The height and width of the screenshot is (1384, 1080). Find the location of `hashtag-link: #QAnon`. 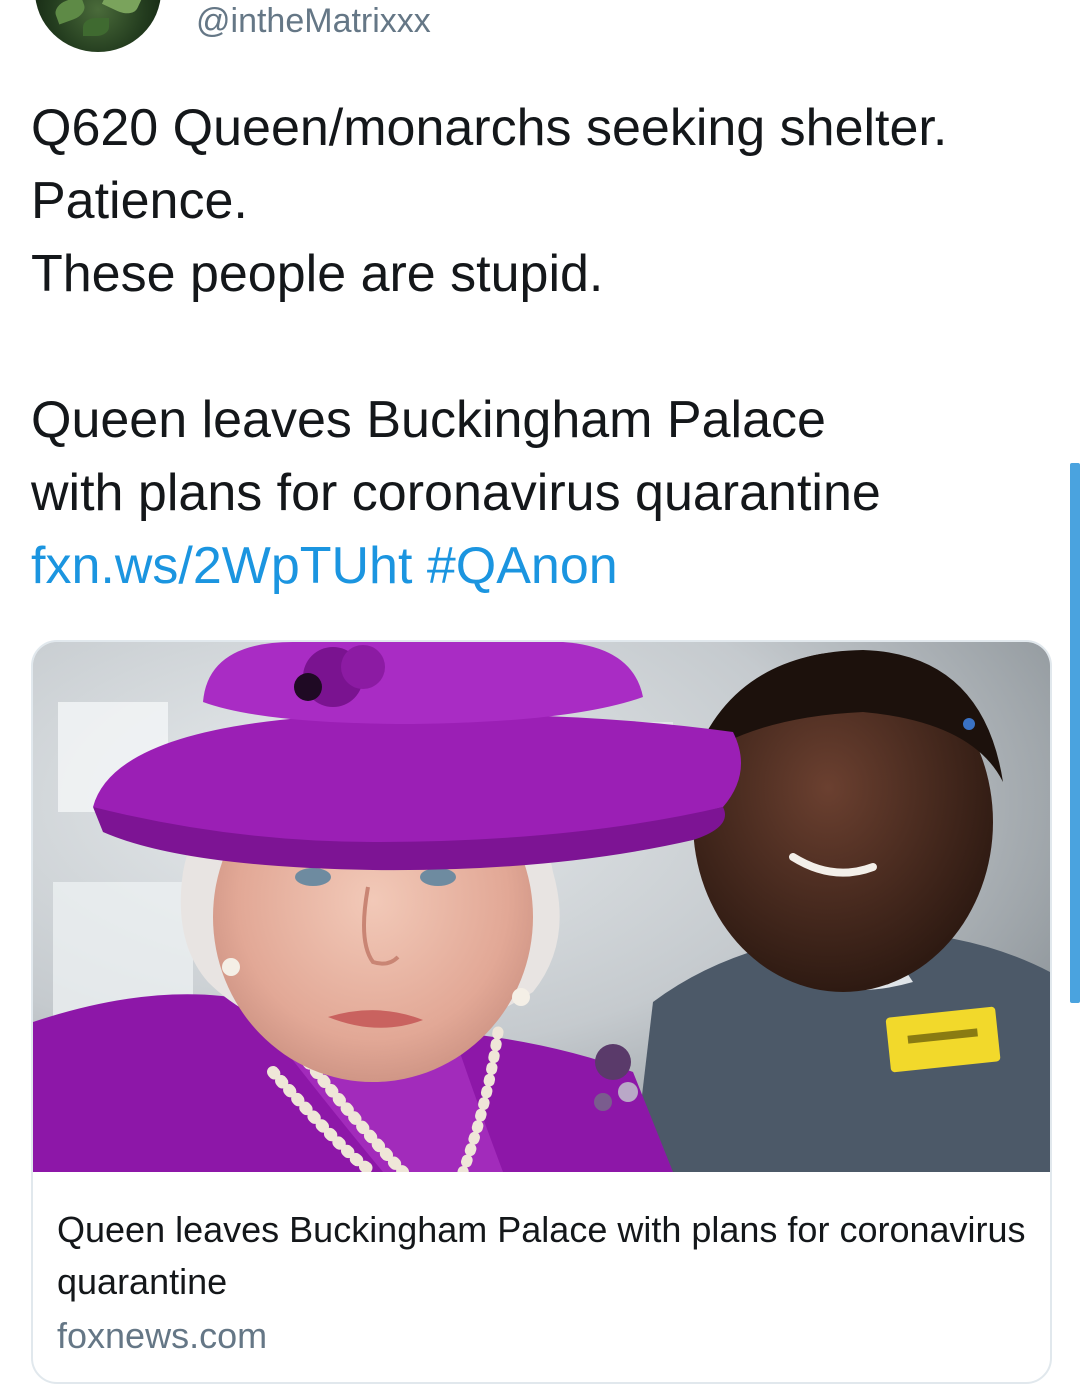

hashtag-link: #QAnon is located at coordinates (522, 566).